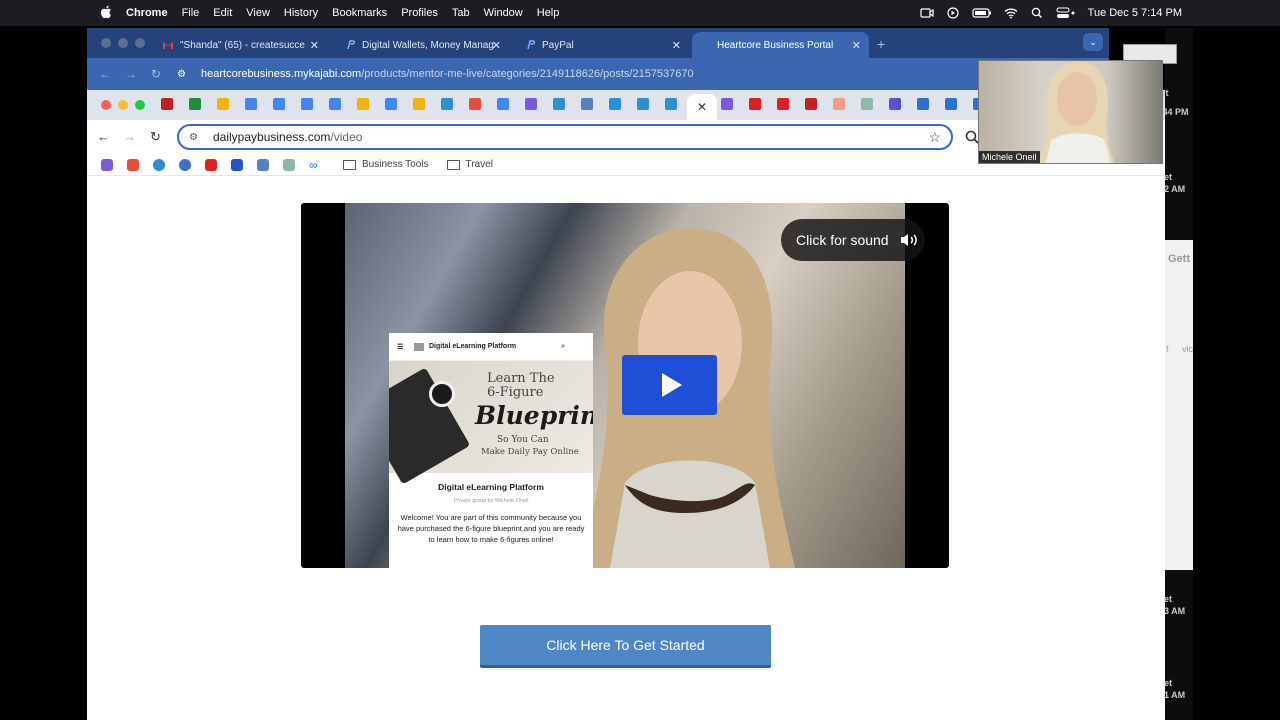 The image size is (1280, 720). I want to click on meta-icon: ∞, so click(317, 165).